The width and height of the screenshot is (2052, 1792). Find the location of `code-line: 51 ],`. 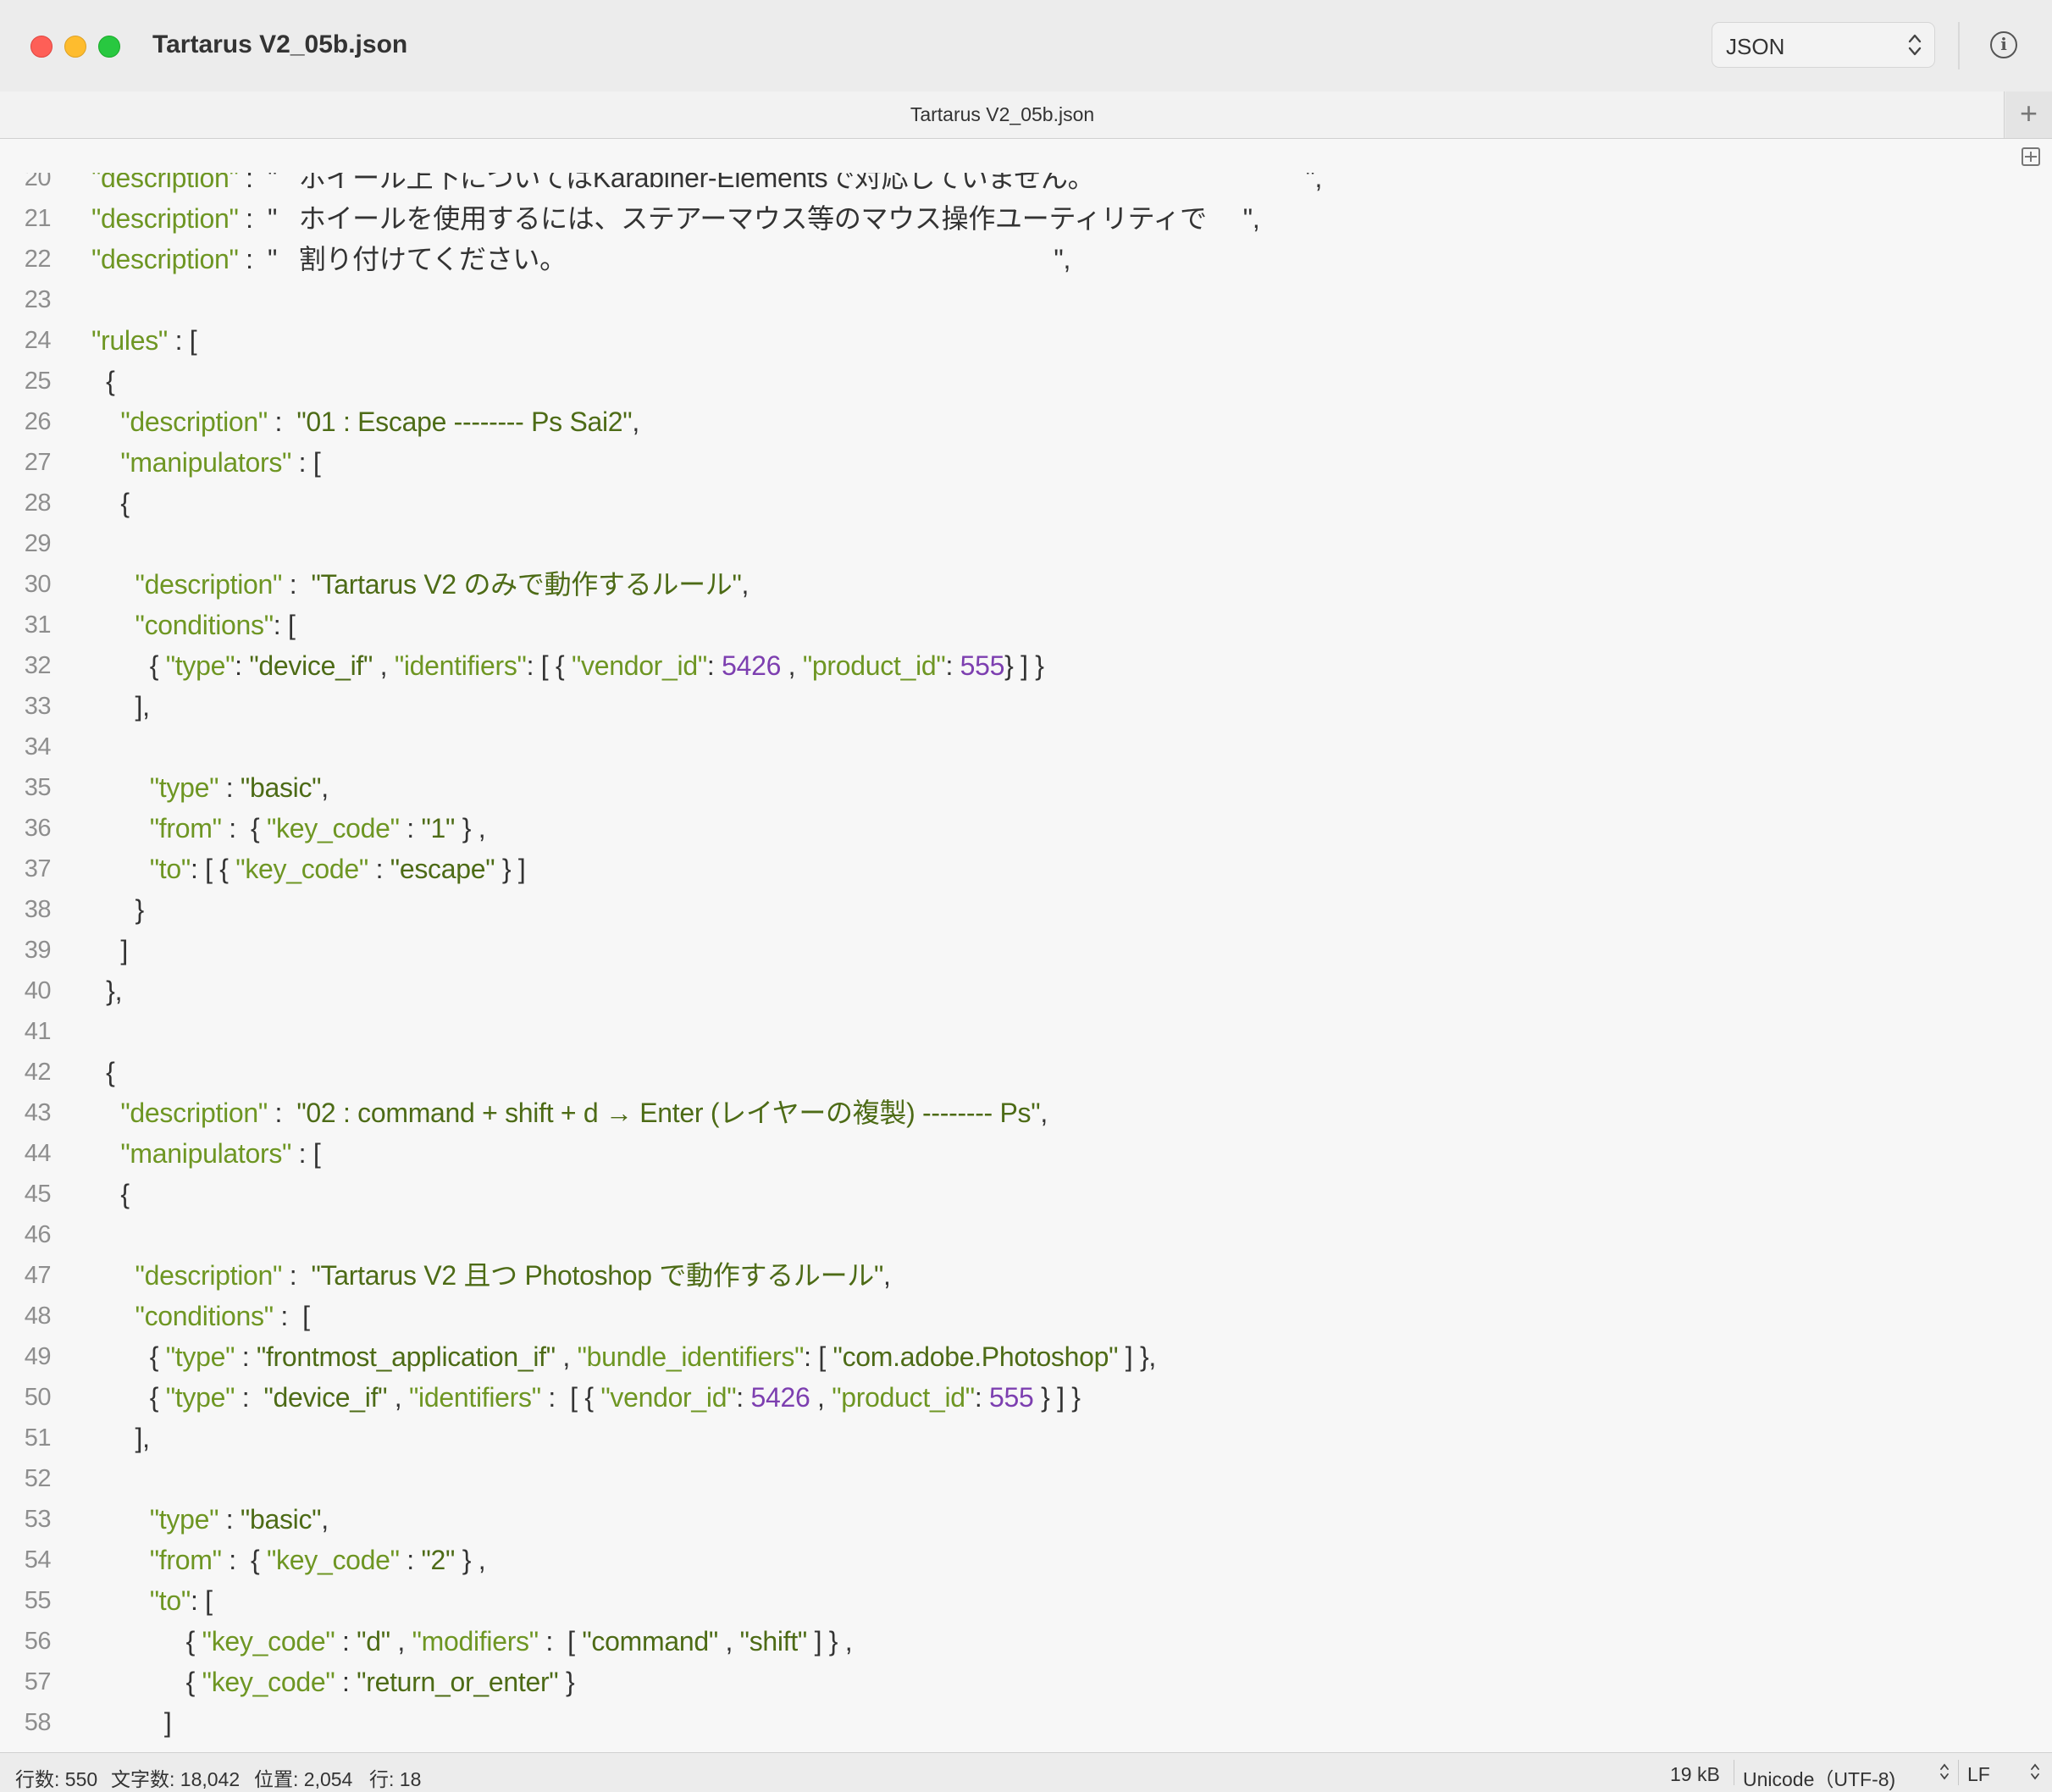

code-line: 51 ], is located at coordinates (1026, 1438).